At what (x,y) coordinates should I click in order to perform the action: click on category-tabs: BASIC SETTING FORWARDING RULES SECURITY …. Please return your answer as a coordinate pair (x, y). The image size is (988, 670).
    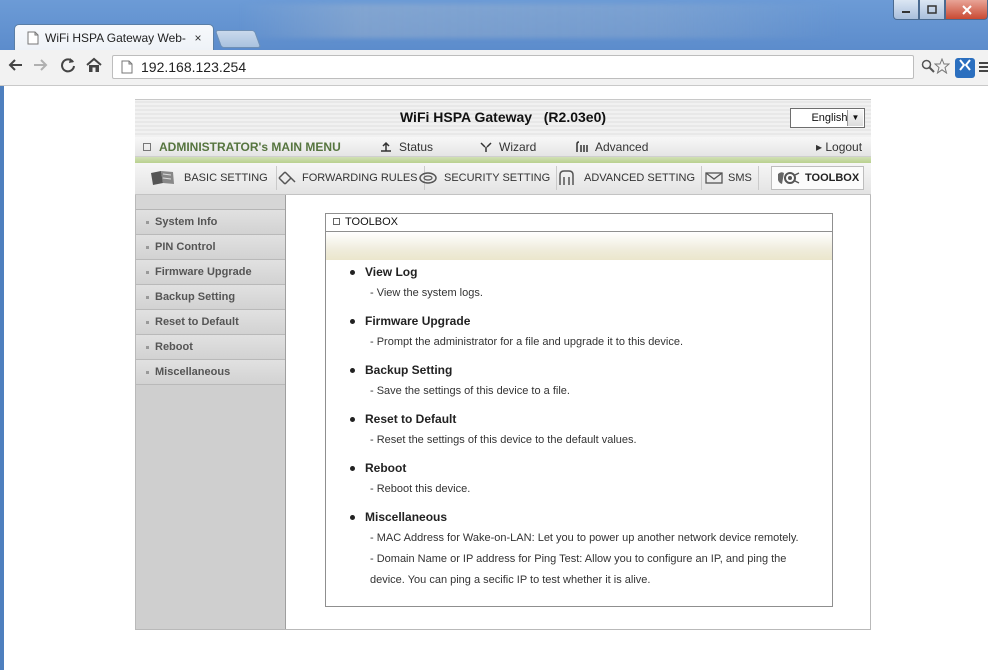
    Looking at the image, I should click on (503, 179).